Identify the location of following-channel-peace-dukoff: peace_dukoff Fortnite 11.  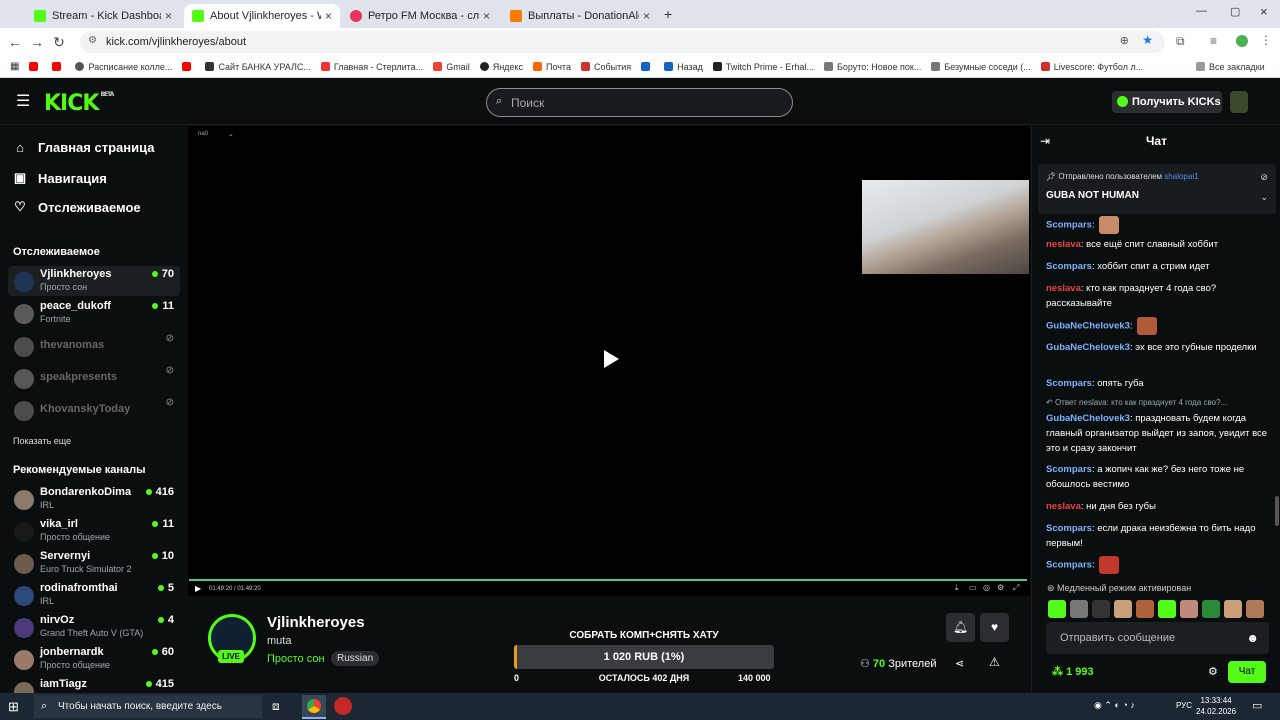
(94, 313).